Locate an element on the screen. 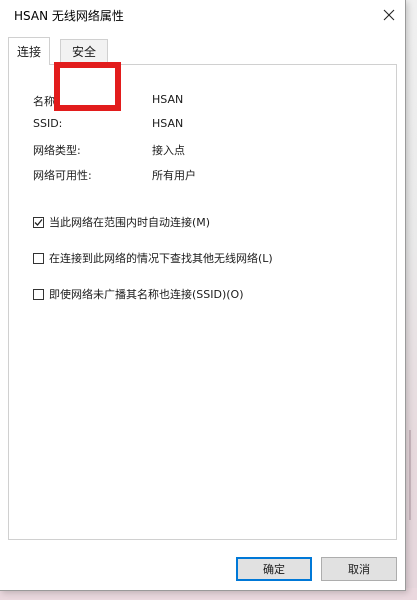  network-availability-label: 网络可用性: is located at coordinates (62, 175).